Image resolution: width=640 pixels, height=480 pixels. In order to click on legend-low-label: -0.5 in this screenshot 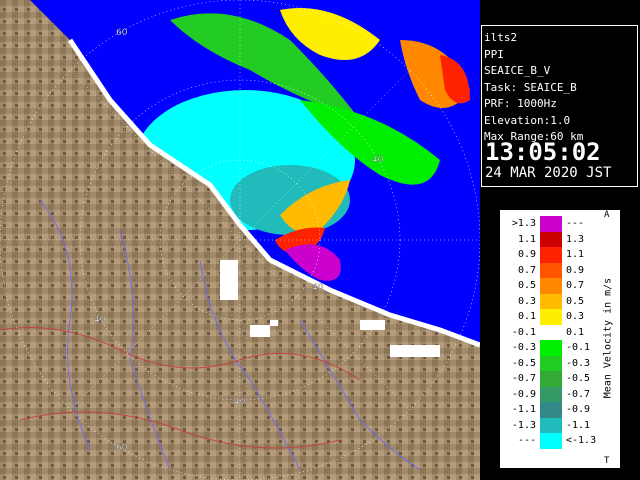, I will do `click(523, 363)`.